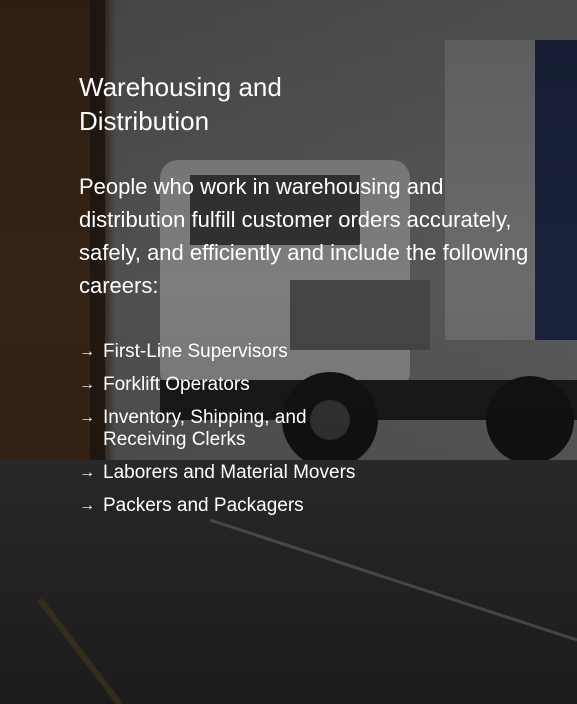 The height and width of the screenshot is (704, 577). I want to click on career-label: Packers and Packagers, so click(203, 505).